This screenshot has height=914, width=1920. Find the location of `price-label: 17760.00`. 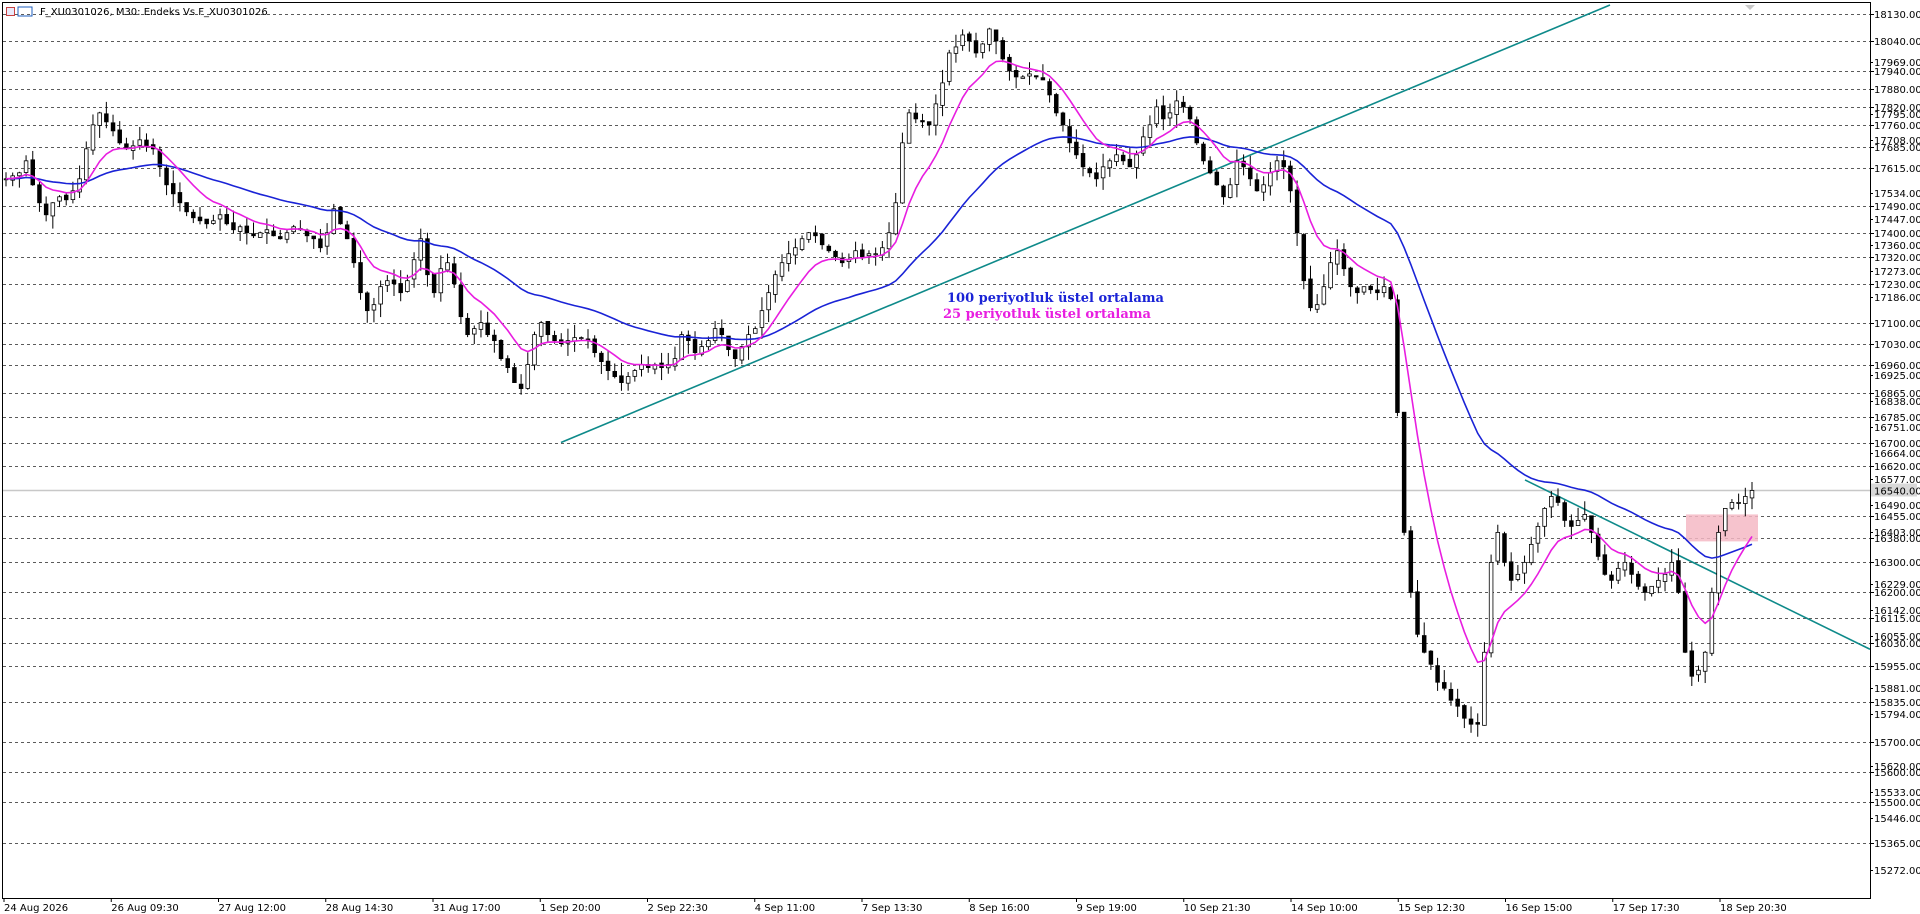

price-label: 17760.00 is located at coordinates (1897, 126).